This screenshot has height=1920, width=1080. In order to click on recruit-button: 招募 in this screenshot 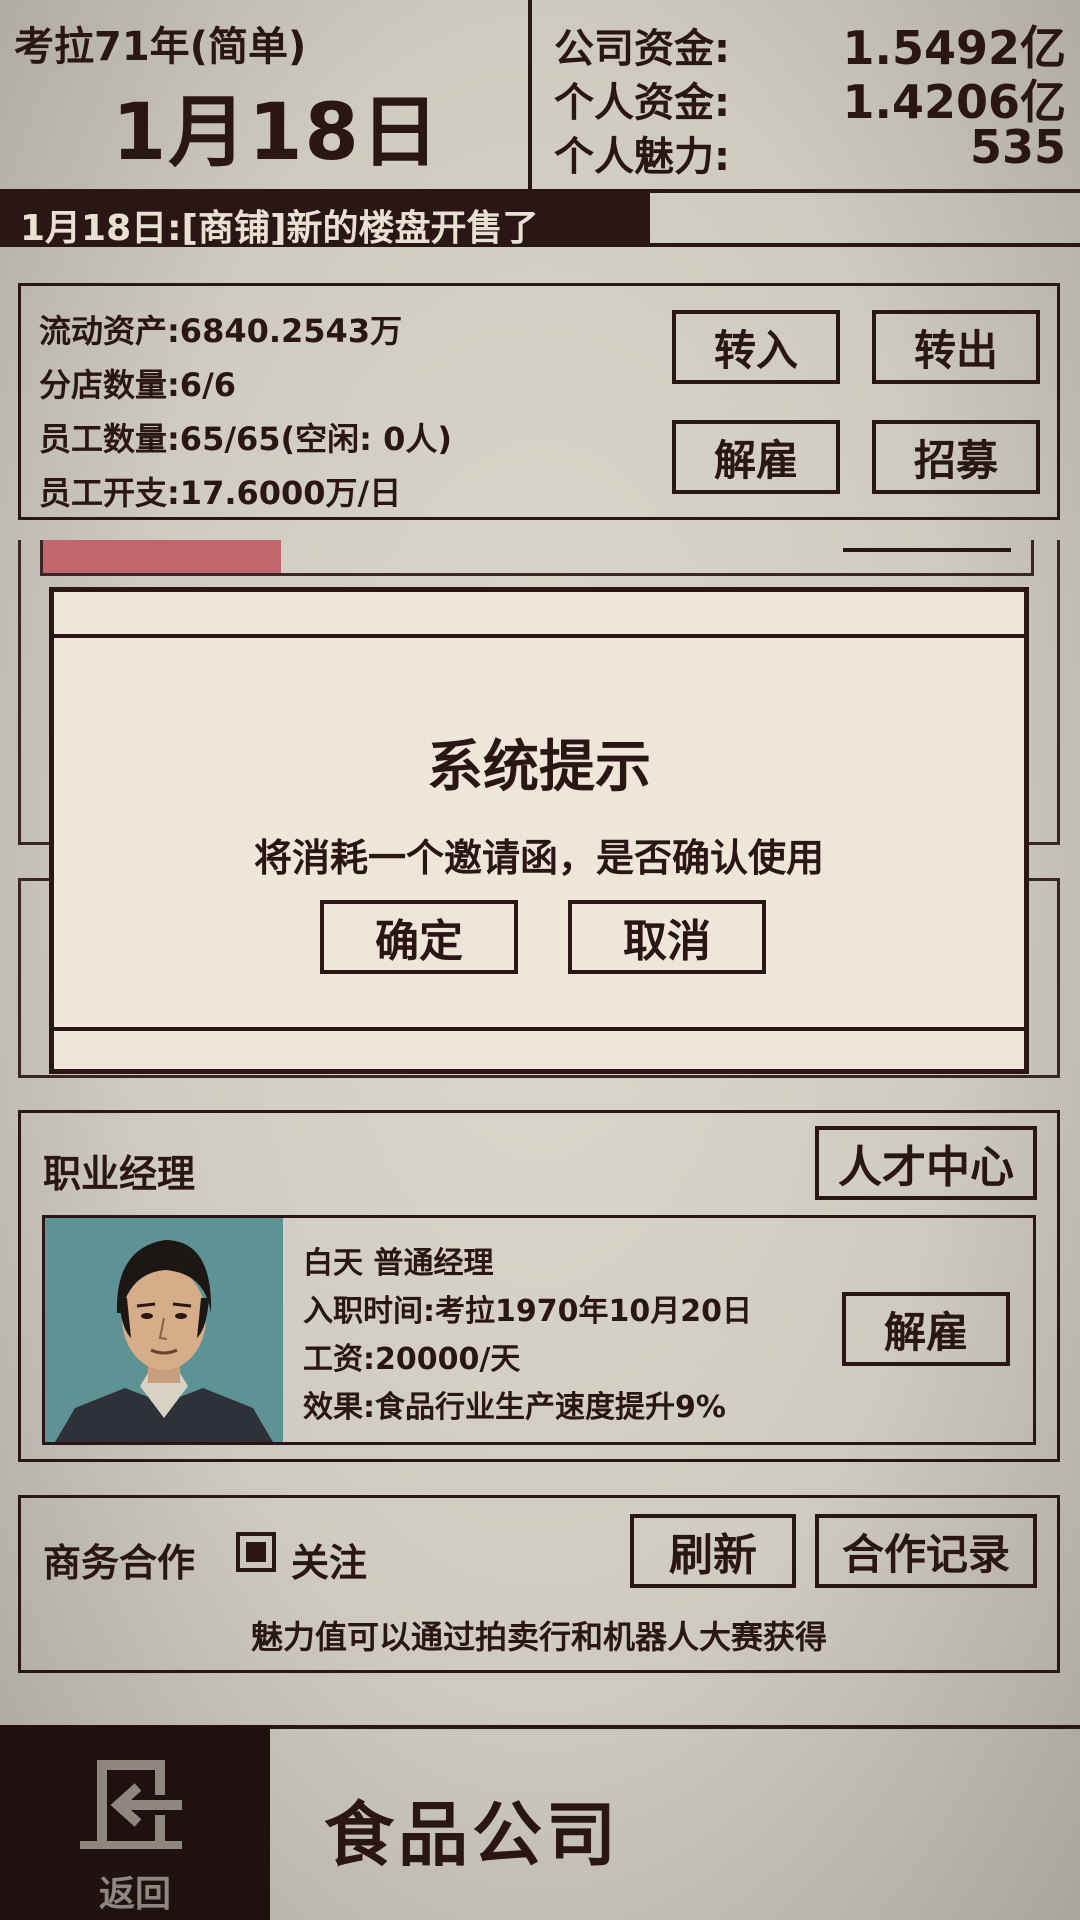, I will do `click(956, 457)`.